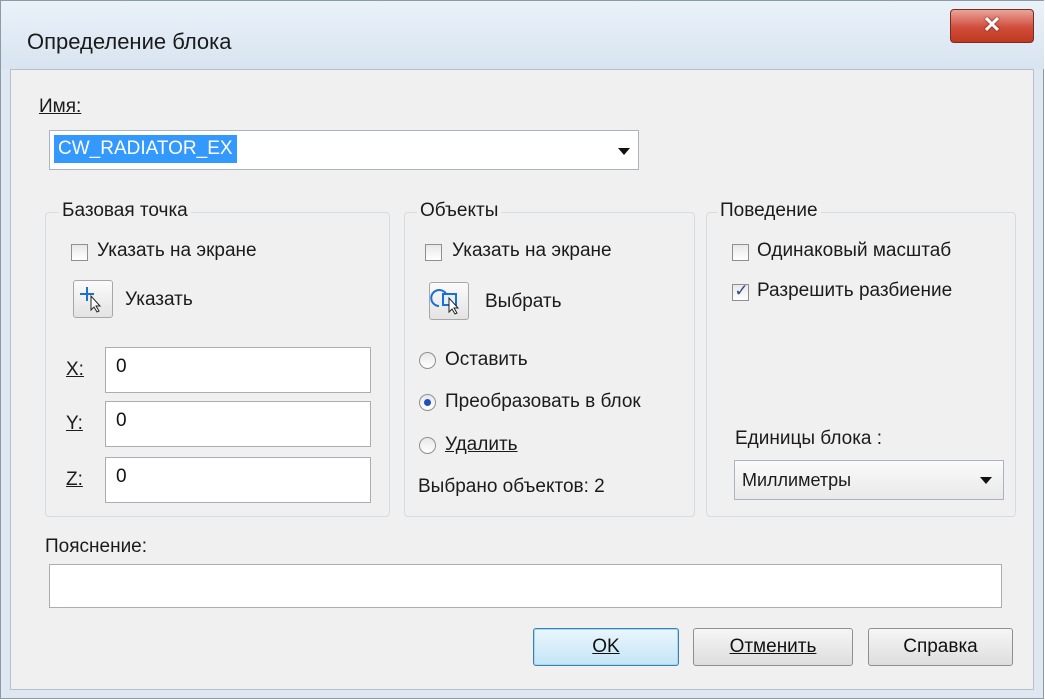 The width and height of the screenshot is (1045, 700). Describe the element at coordinates (74, 479) in the screenshot. I see `z-label: Z:` at that location.